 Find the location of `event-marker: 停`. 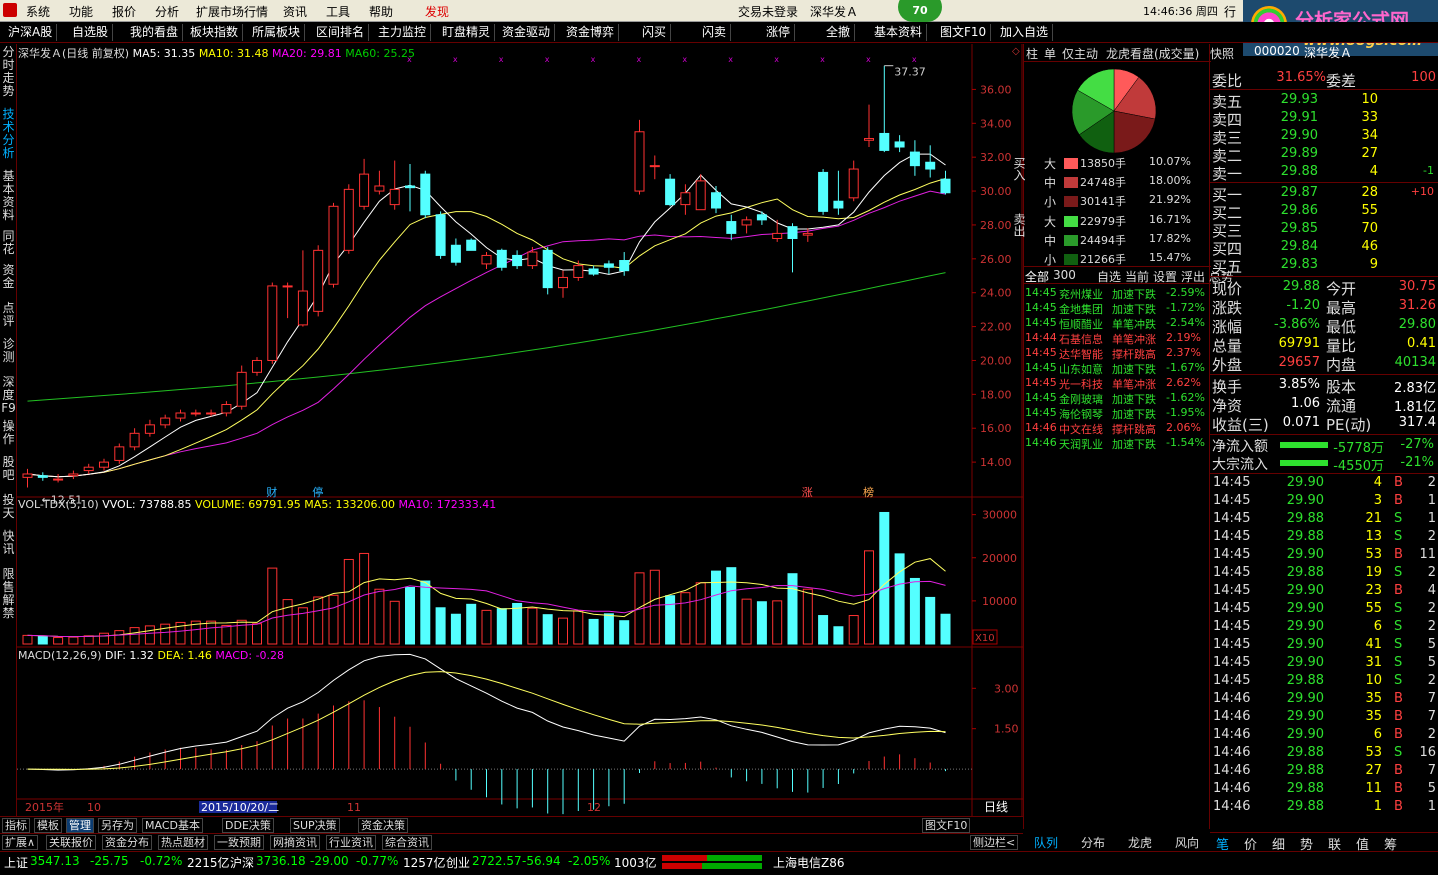

event-marker: 停 is located at coordinates (317, 492).